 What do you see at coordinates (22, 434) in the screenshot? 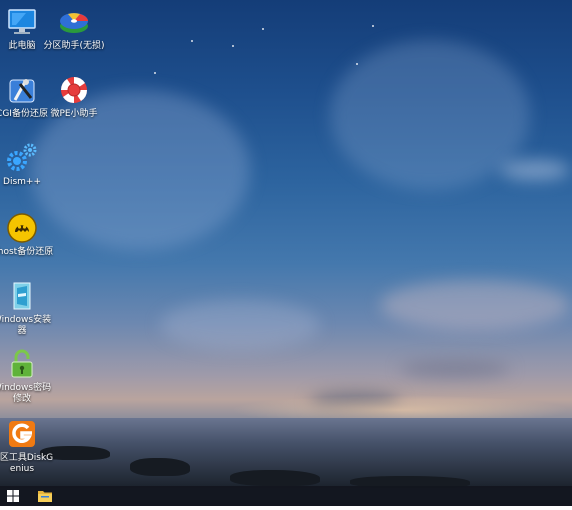
I see `diskgenius-icon` at bounding box center [22, 434].